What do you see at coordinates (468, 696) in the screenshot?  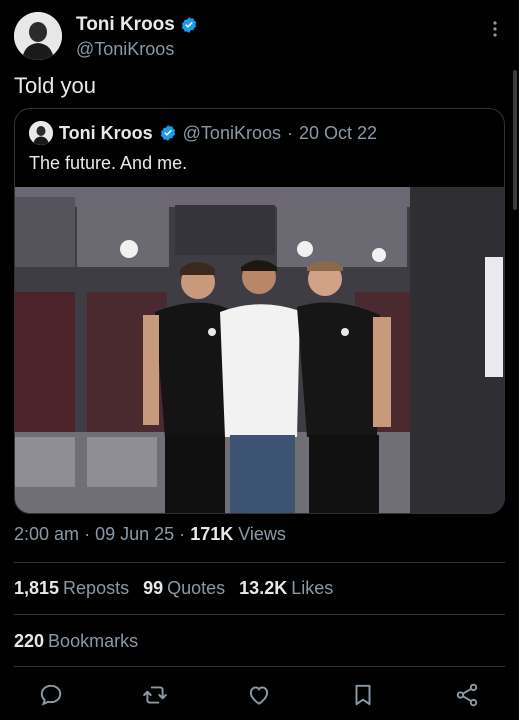 I see `share-icon` at bounding box center [468, 696].